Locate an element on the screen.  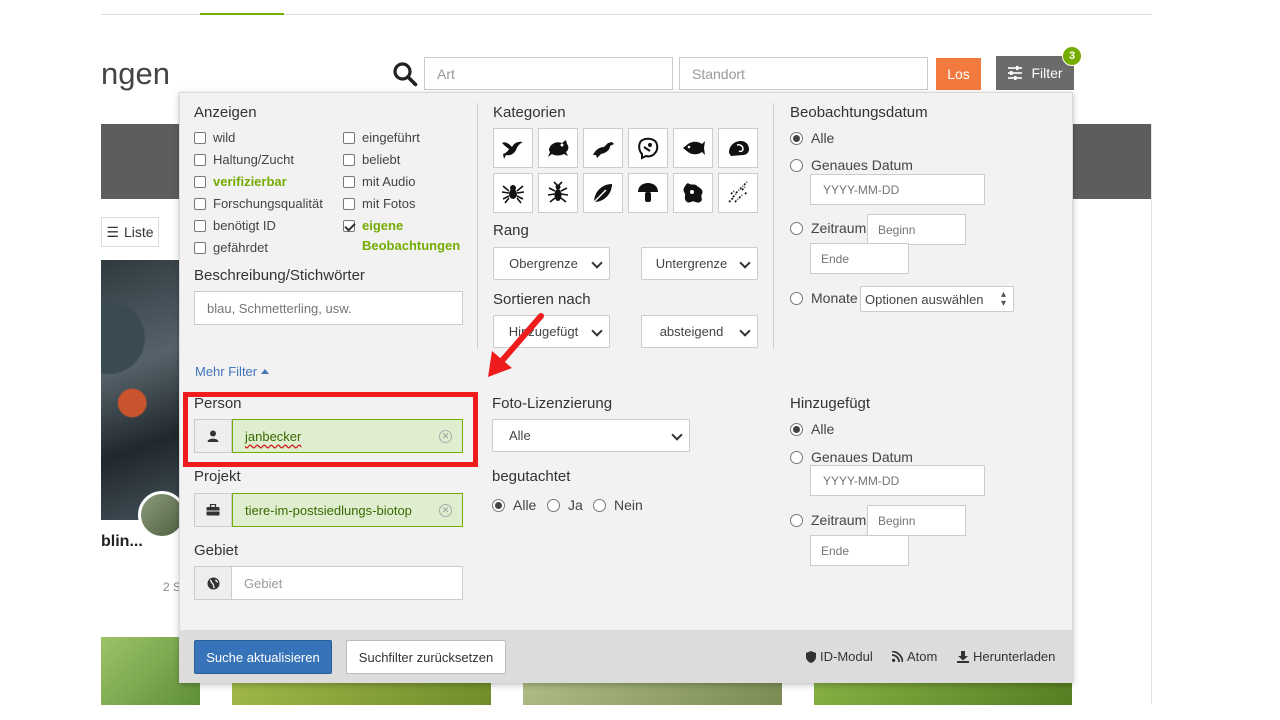
checkbox-introduced: eingeführt is located at coordinates (381, 138).